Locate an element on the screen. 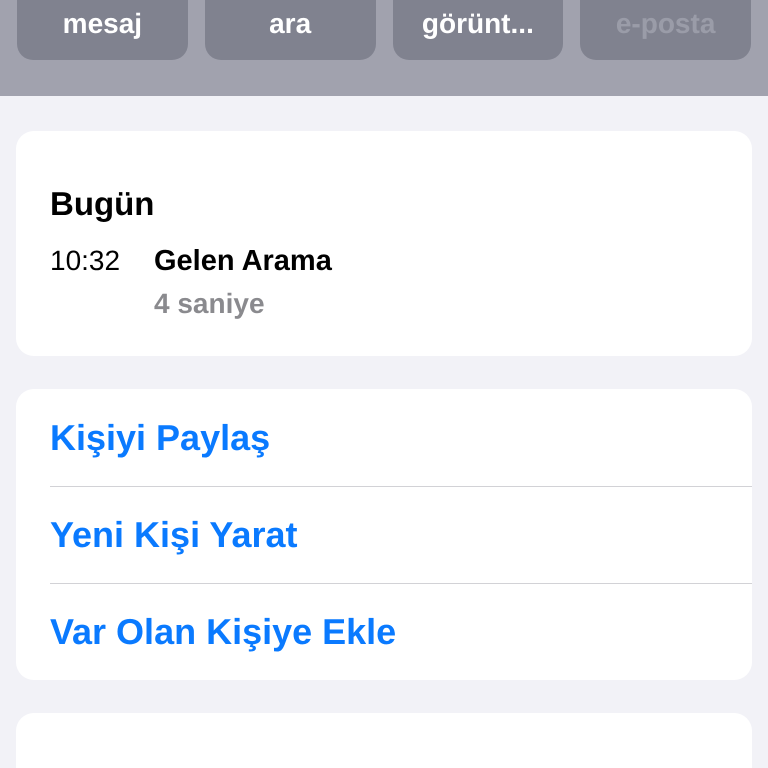  call-duration: 4 saniye is located at coordinates (210, 304).